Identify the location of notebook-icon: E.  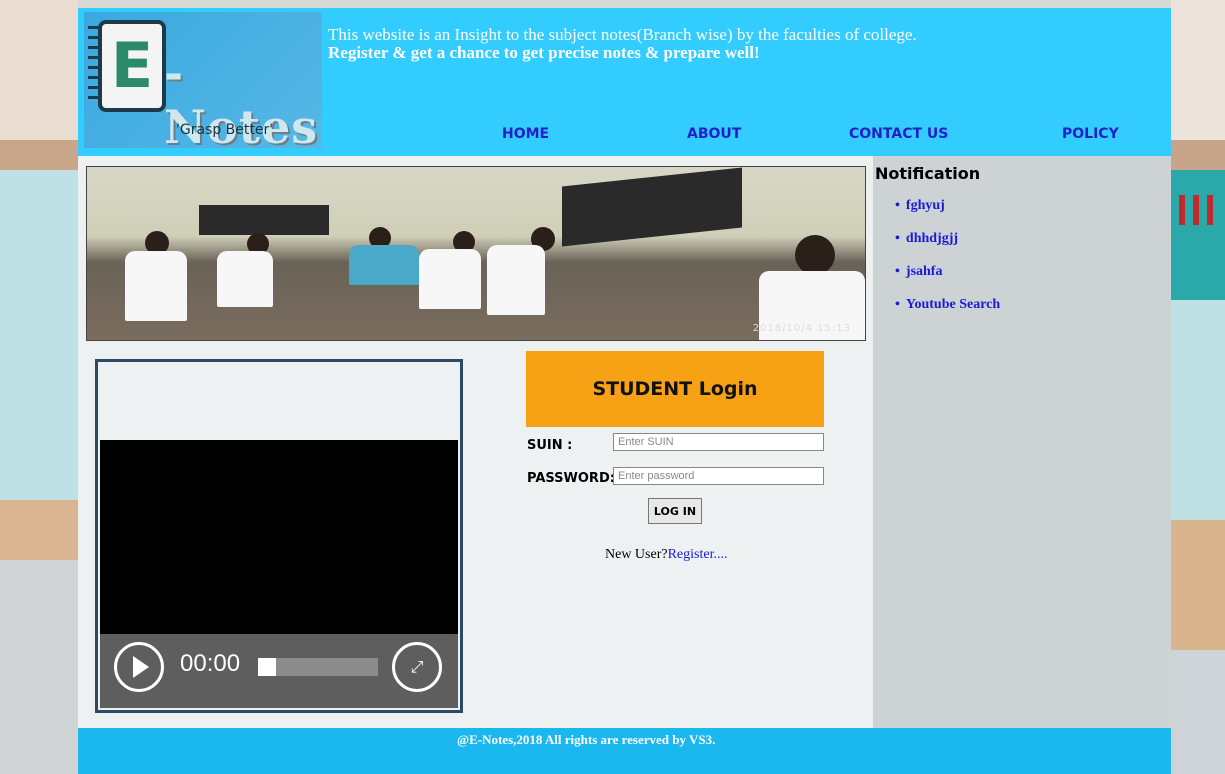
(132, 66).